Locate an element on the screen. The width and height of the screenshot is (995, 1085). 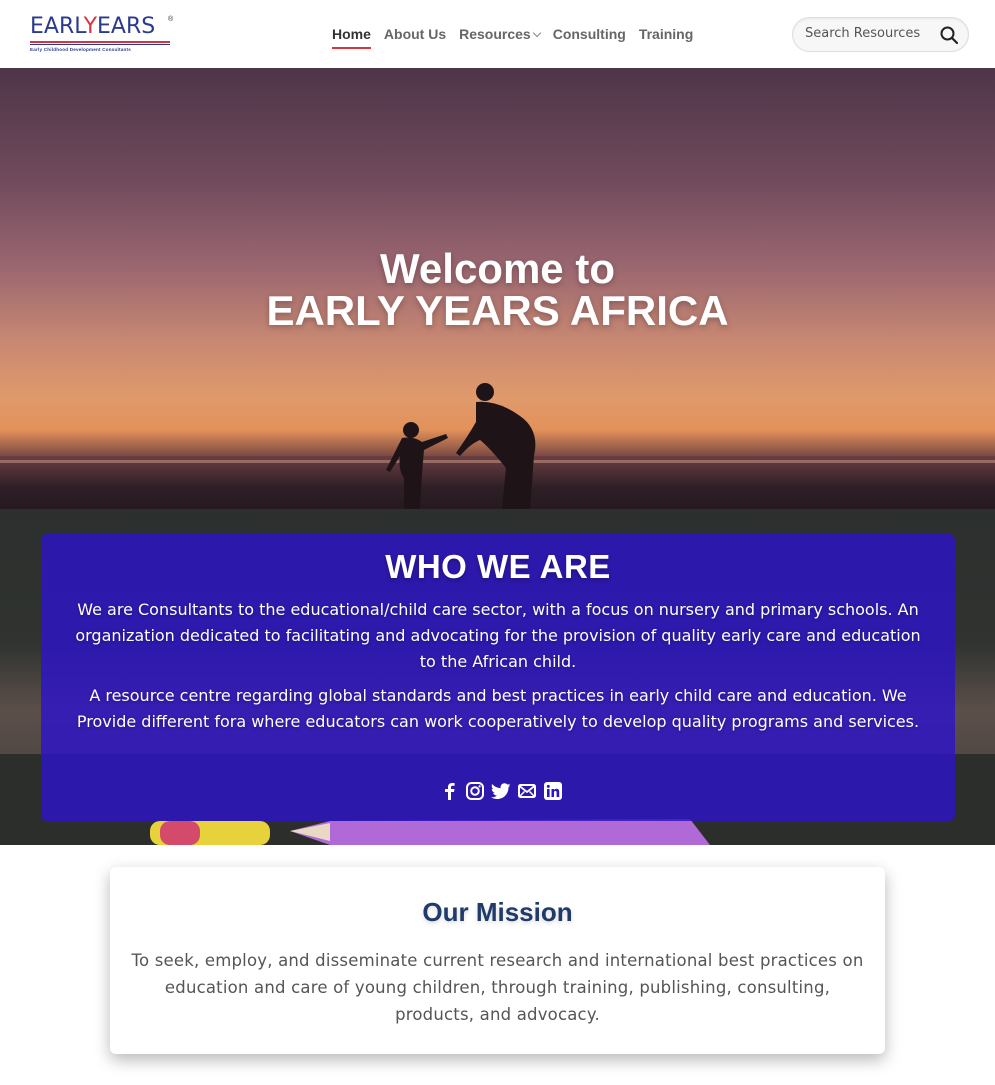
email-icon is located at coordinates (527, 791).